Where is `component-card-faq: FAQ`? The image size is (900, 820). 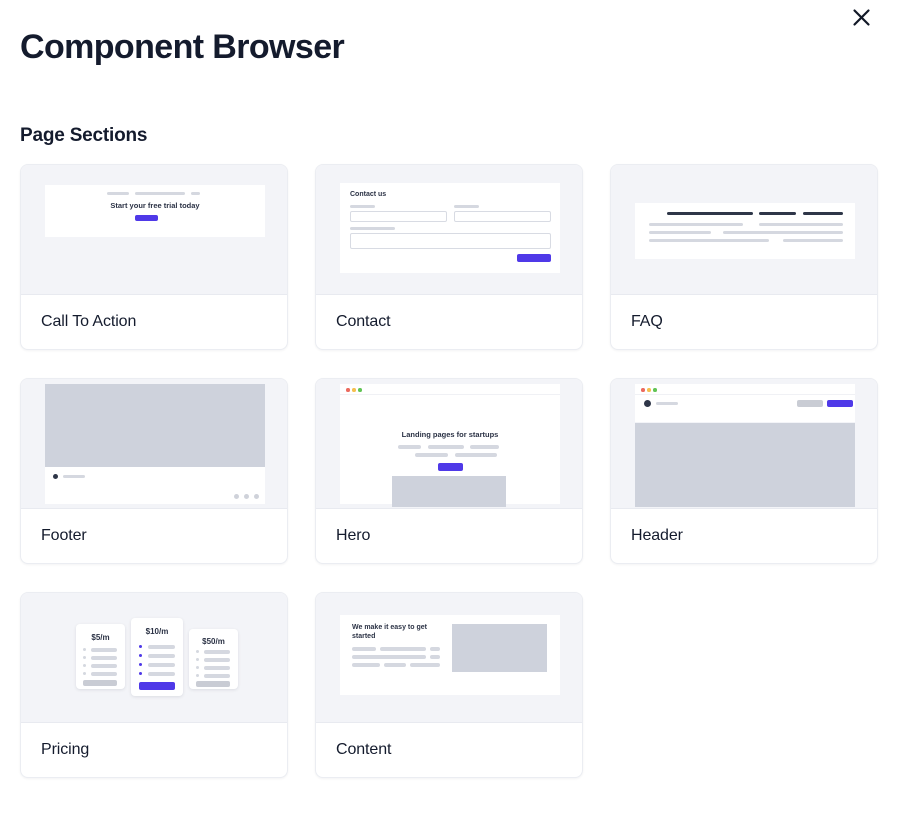 component-card-faq: FAQ is located at coordinates (744, 257).